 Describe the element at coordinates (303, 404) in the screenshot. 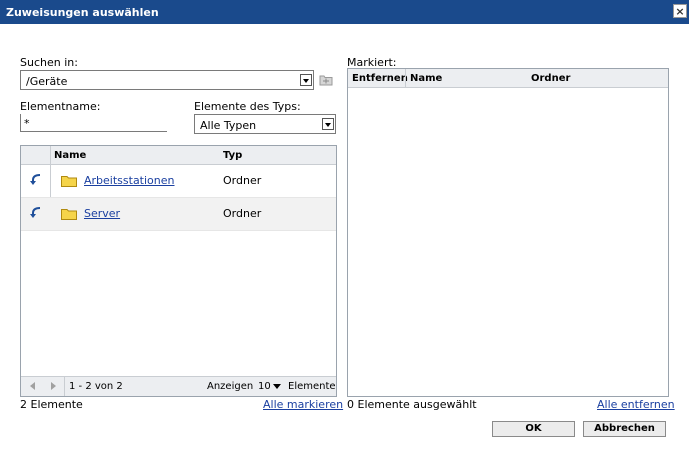

I see `select-all-link: Alle markieren` at that location.